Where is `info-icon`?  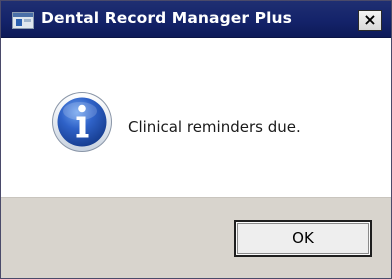 info-icon is located at coordinates (82, 122).